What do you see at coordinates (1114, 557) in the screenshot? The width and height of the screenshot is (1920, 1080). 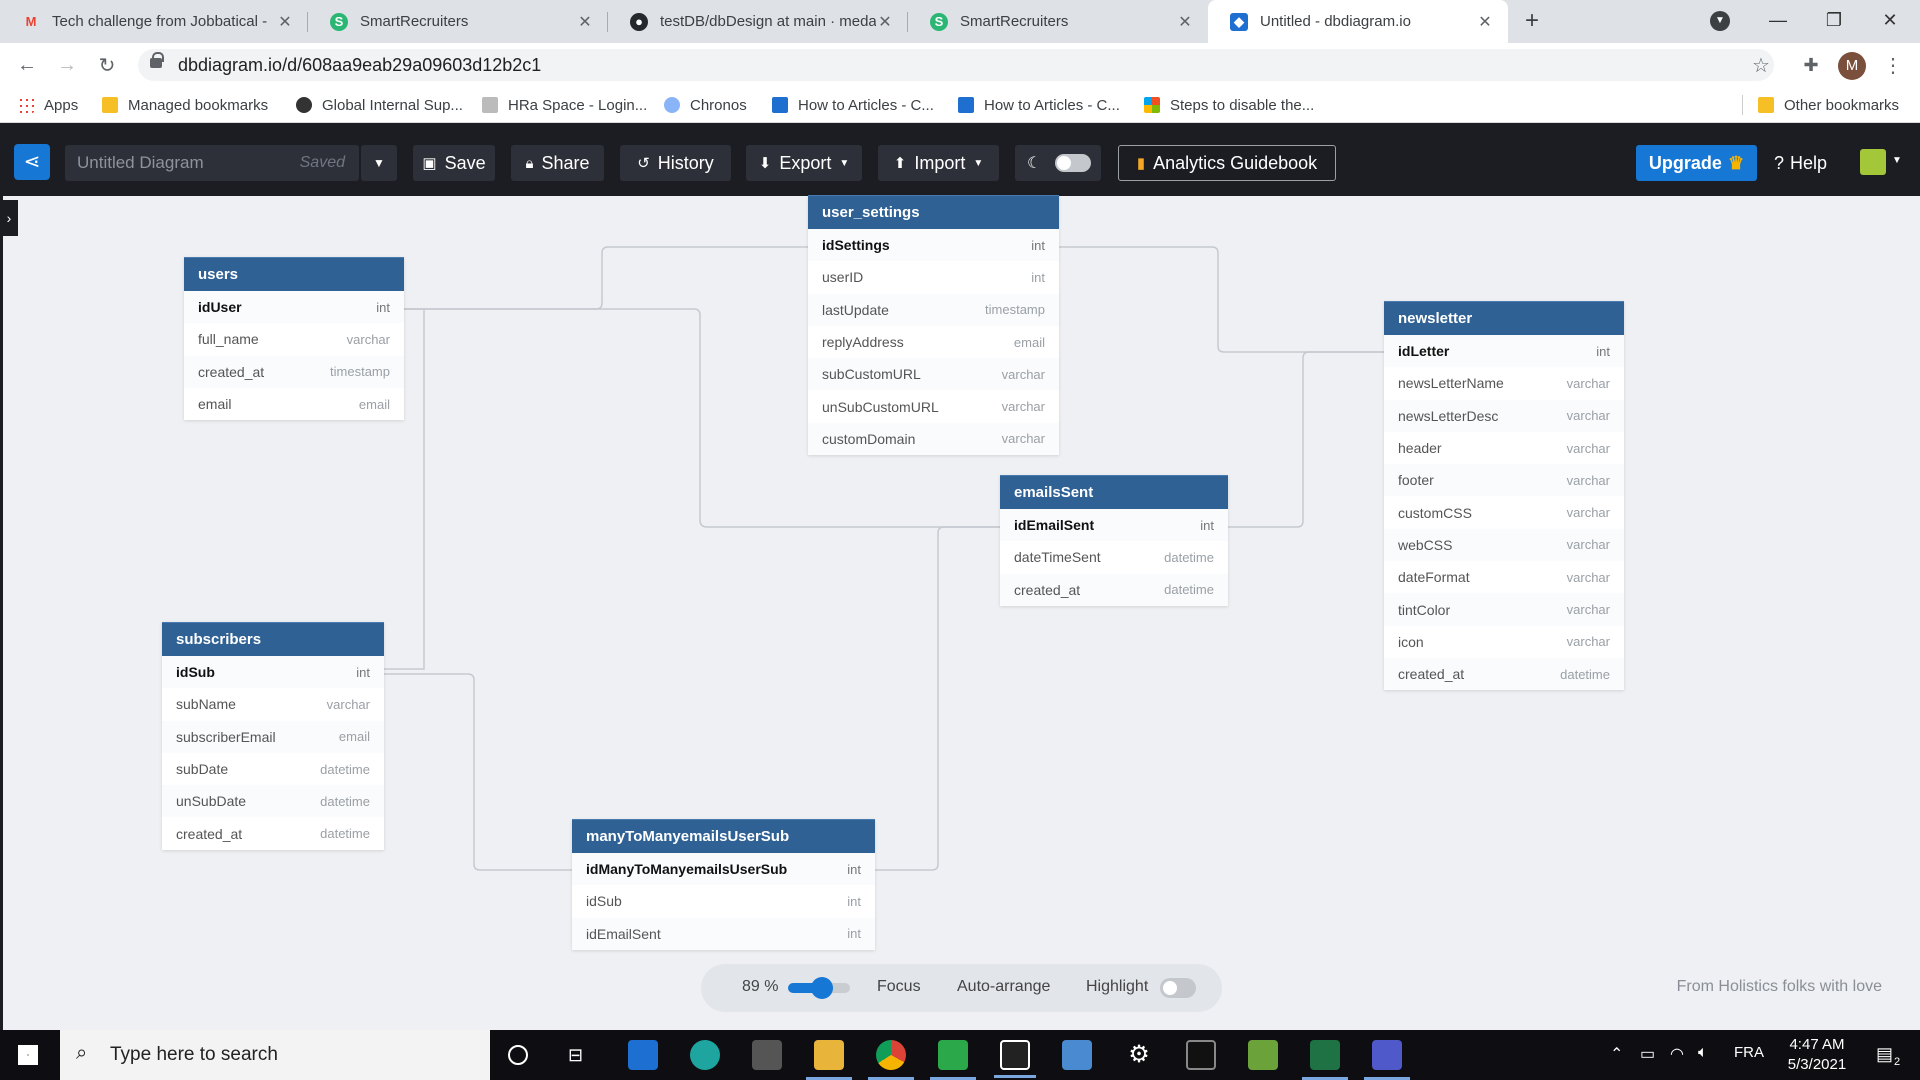 I see `table-row: dateTimeSent datetime` at bounding box center [1114, 557].